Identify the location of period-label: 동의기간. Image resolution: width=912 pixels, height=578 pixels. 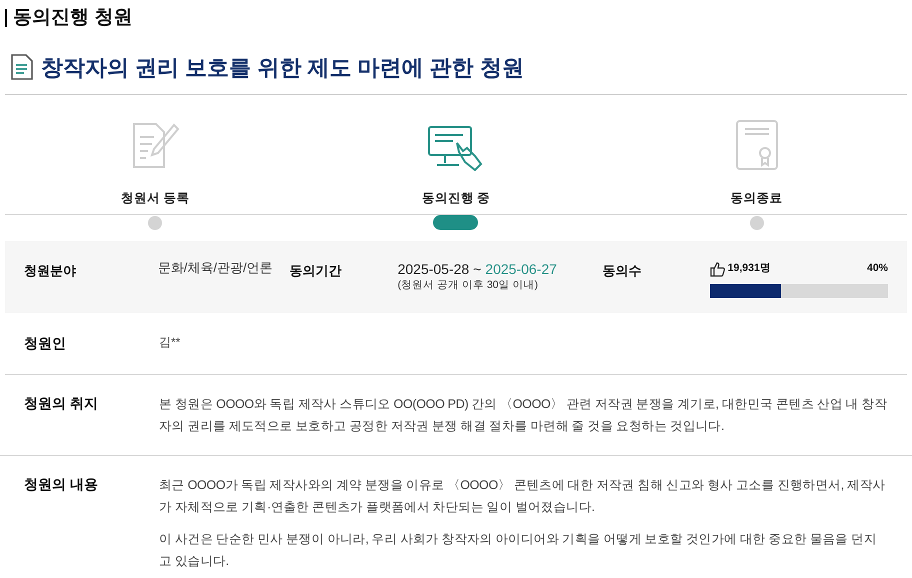
(316, 271).